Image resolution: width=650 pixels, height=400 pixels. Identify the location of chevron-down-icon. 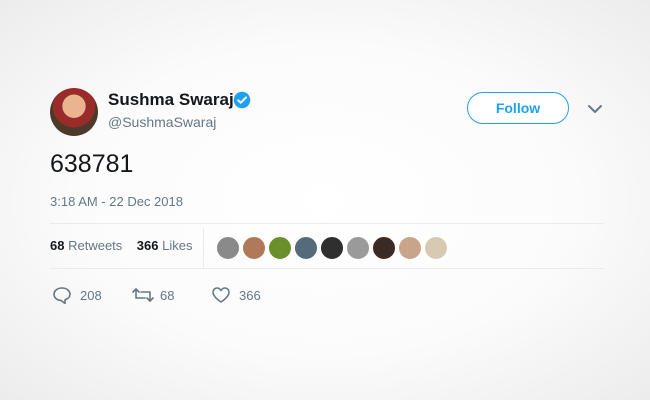
(595, 109).